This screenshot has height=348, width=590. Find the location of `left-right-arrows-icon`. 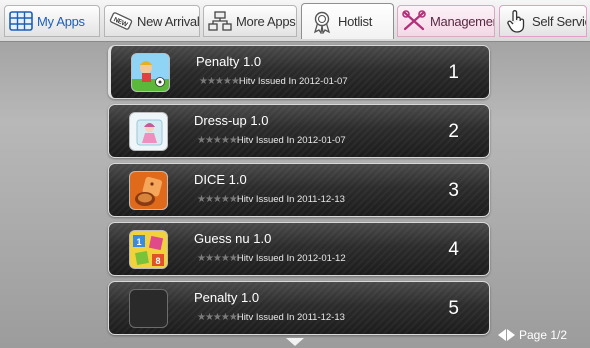

left-right-arrows-icon is located at coordinates (506, 335).